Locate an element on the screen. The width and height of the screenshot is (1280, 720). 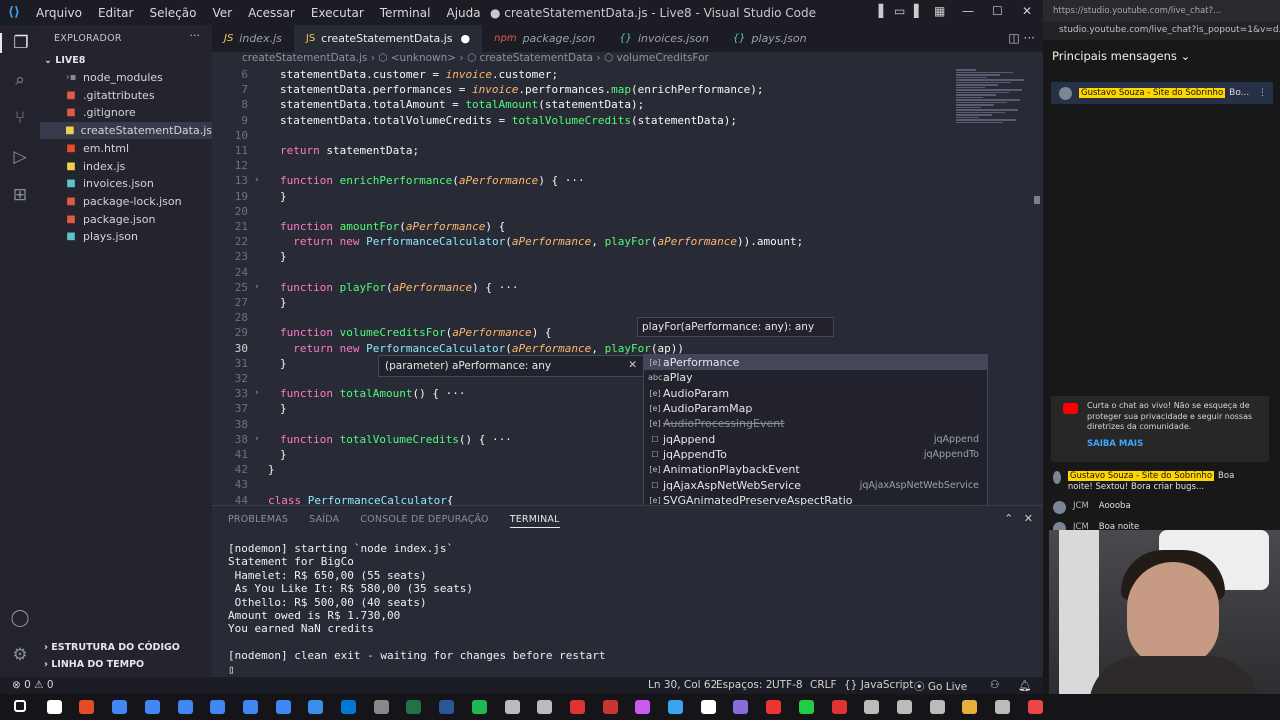
file-item: ›▪ node_modules is located at coordinates (126, 77).